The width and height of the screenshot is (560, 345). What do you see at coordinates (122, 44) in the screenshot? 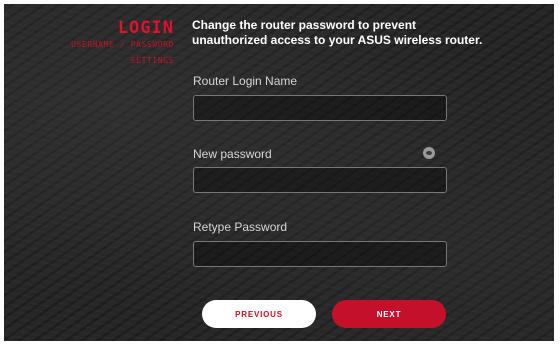
I see `sidebar-step-username-password: USERNAME / PASSWORD` at bounding box center [122, 44].